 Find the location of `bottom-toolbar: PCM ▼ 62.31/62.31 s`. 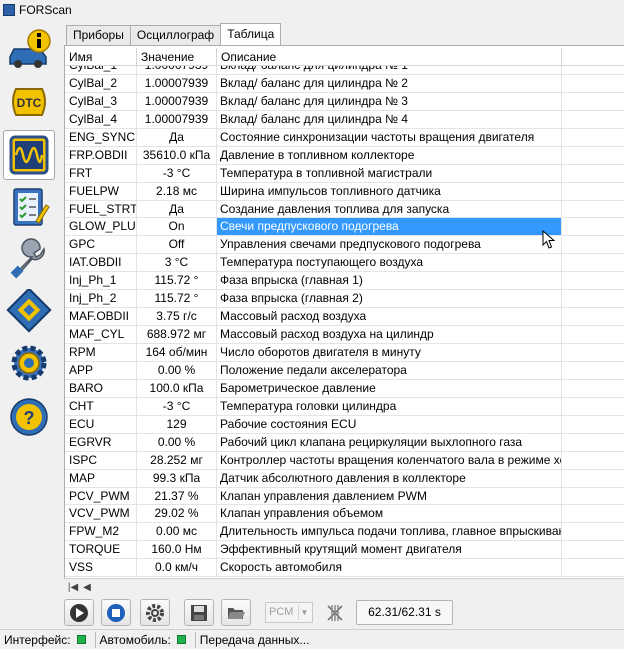

bottom-toolbar: PCM ▼ 62.31/62.31 s is located at coordinates (344, 612).